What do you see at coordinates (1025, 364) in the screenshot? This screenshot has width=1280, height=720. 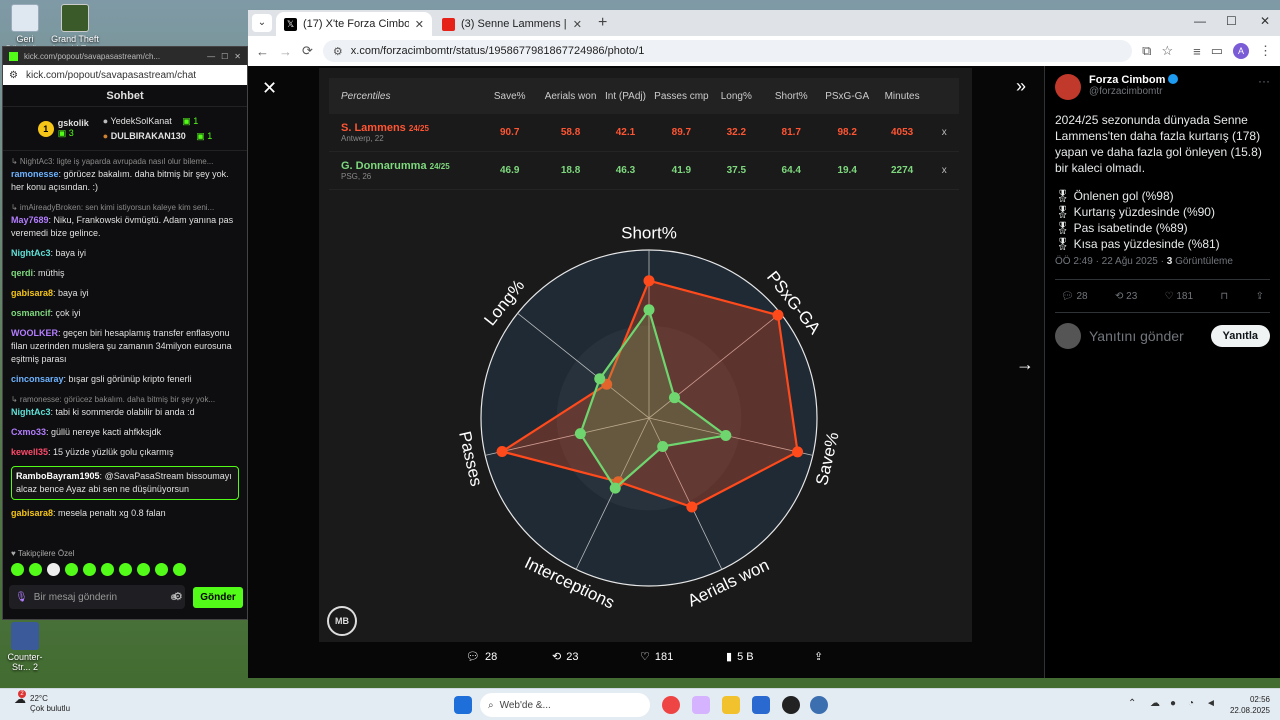 I see `next-photo-icon: →` at bounding box center [1025, 364].